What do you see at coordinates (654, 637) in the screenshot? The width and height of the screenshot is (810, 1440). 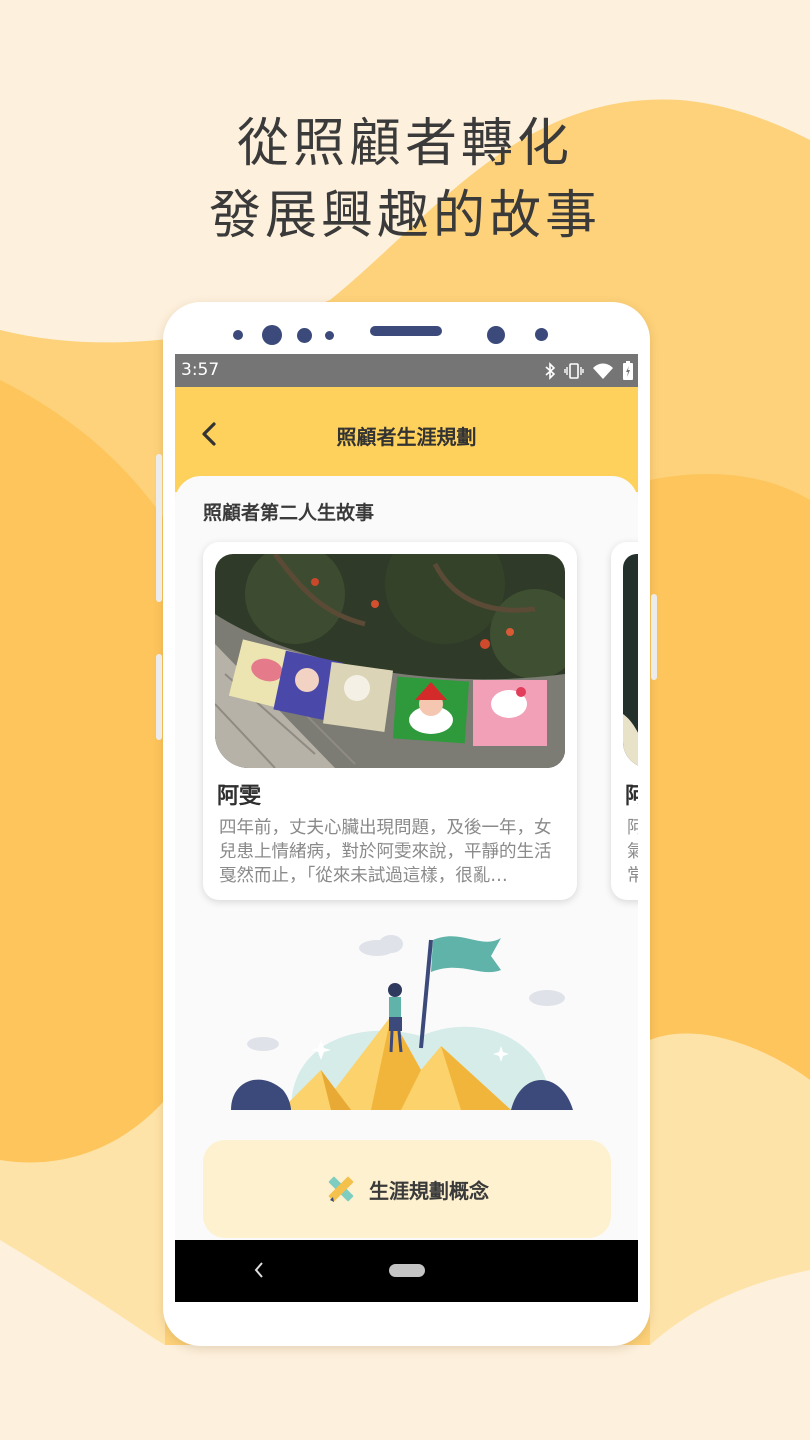 I see `side-button-right` at bounding box center [654, 637].